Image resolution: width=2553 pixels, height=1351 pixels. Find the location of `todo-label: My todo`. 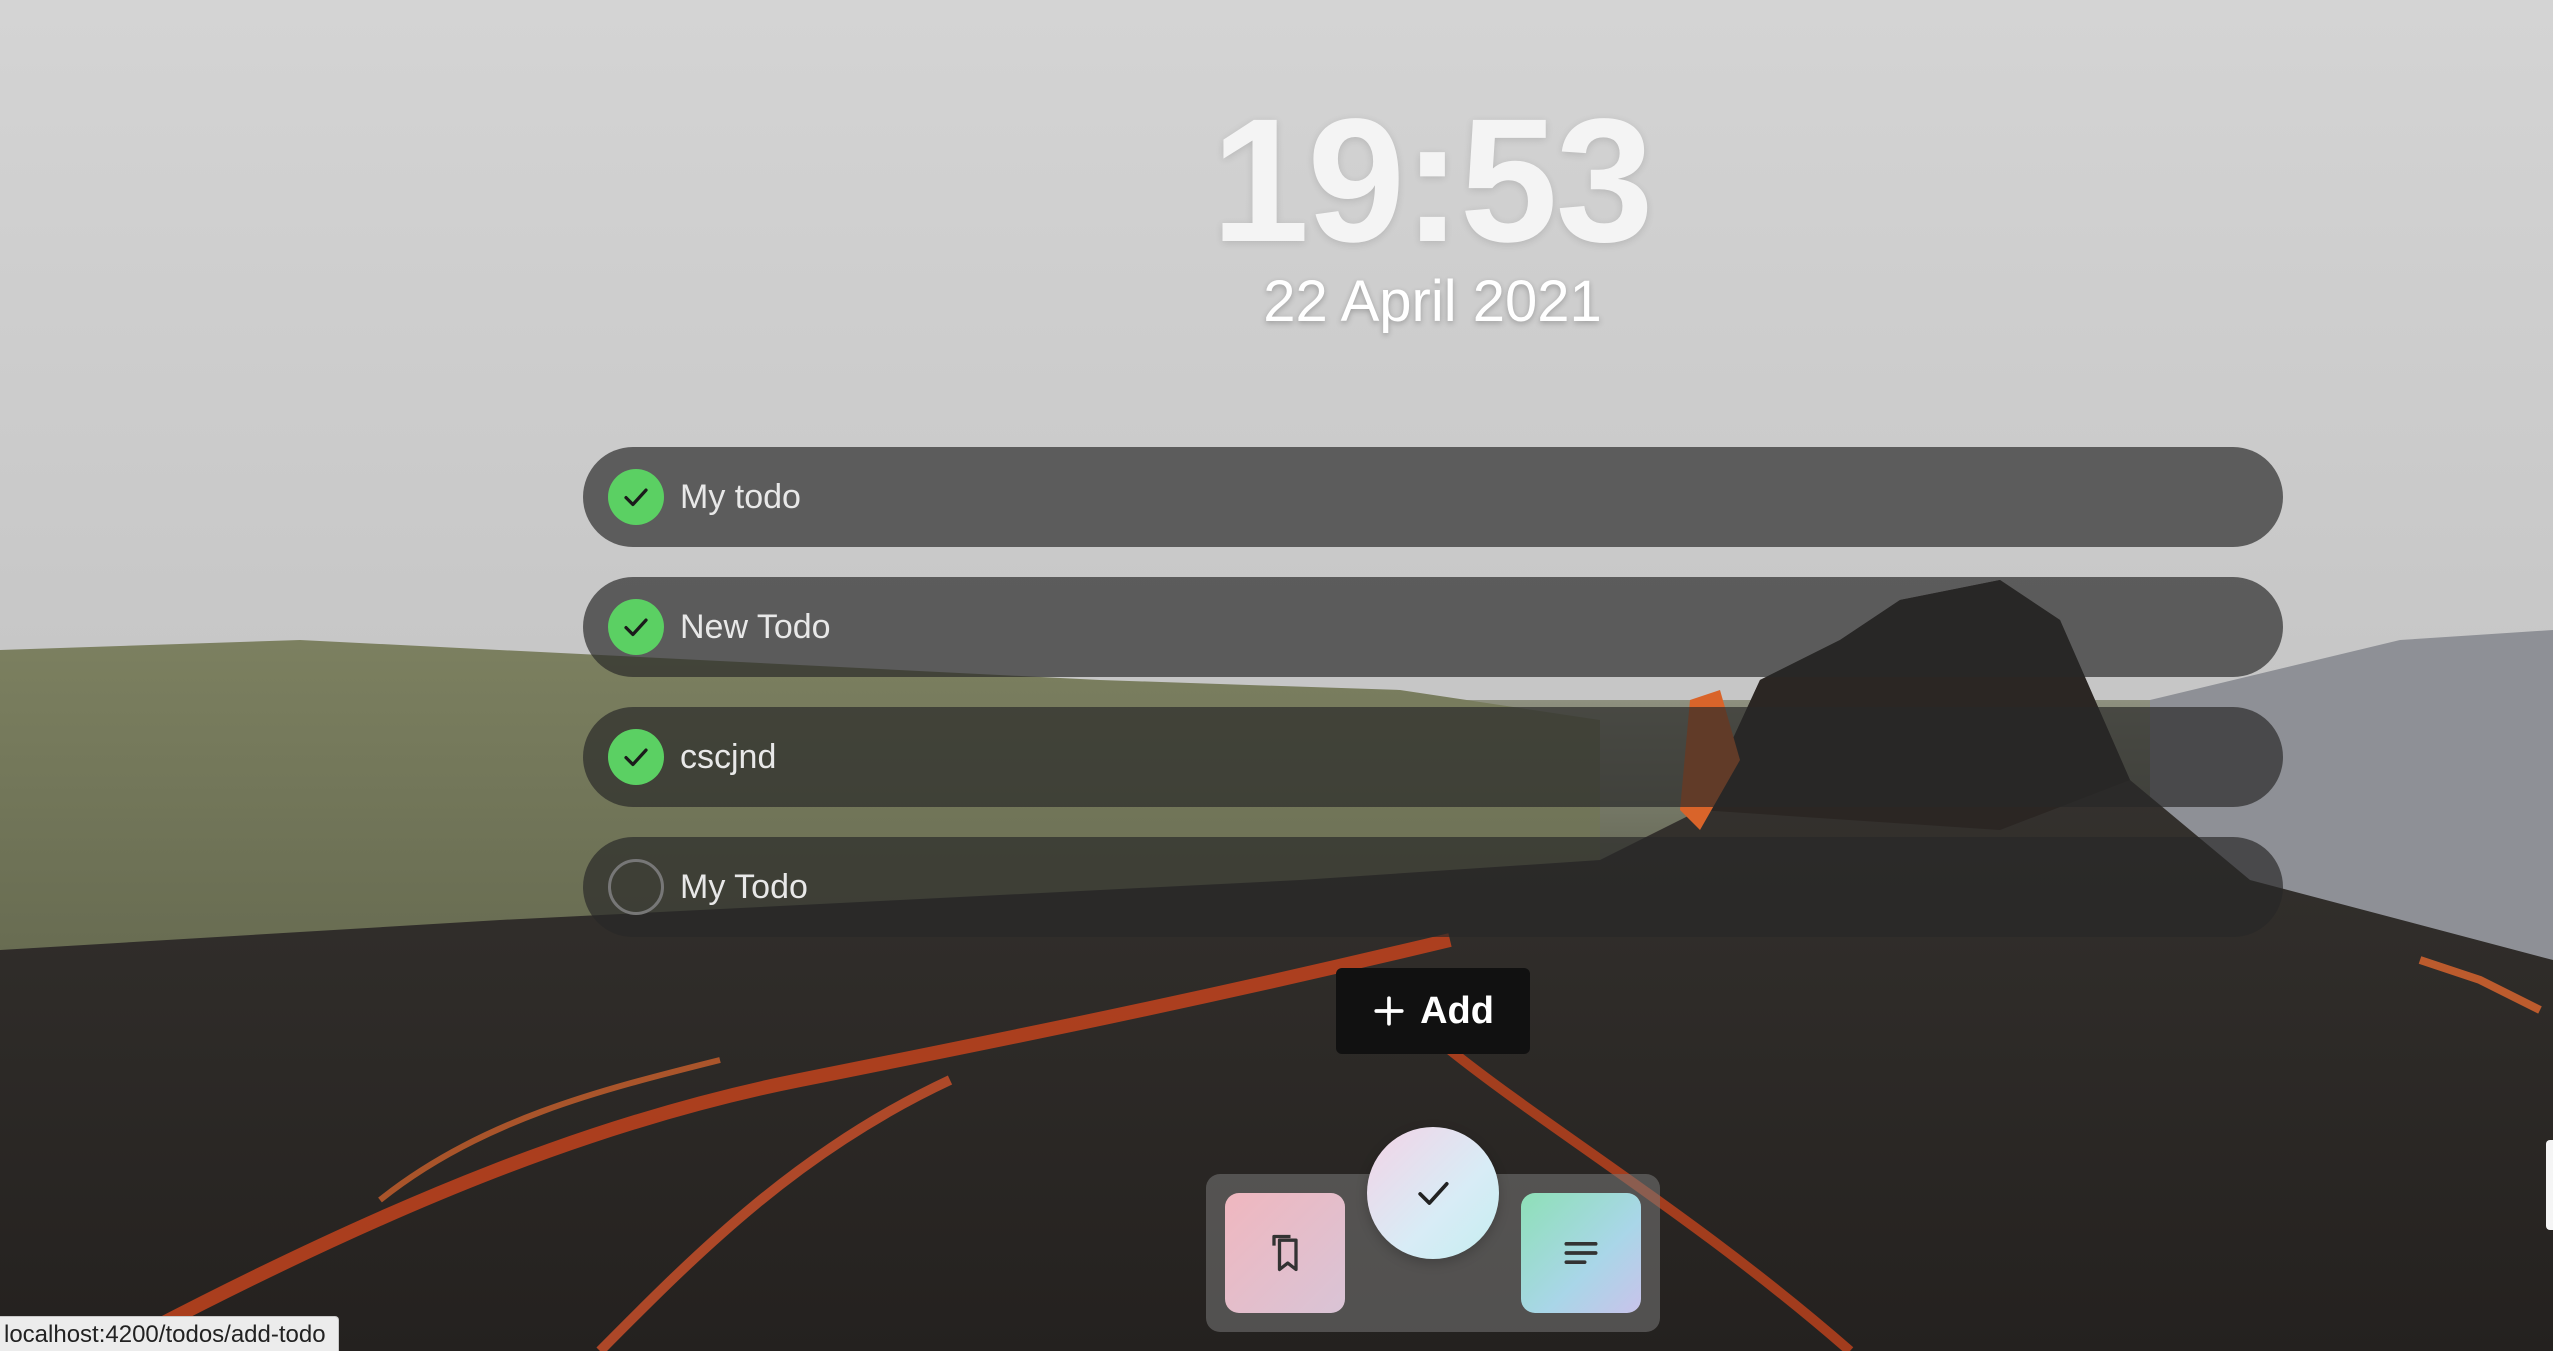

todo-label: My todo is located at coordinates (740, 496).